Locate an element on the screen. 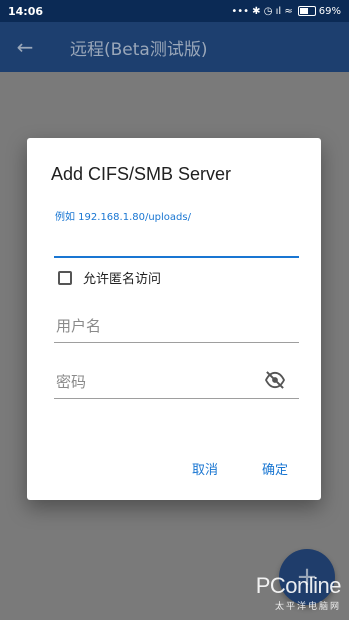 The height and width of the screenshot is (620, 349). confirm-button: 确定 is located at coordinates (275, 468).